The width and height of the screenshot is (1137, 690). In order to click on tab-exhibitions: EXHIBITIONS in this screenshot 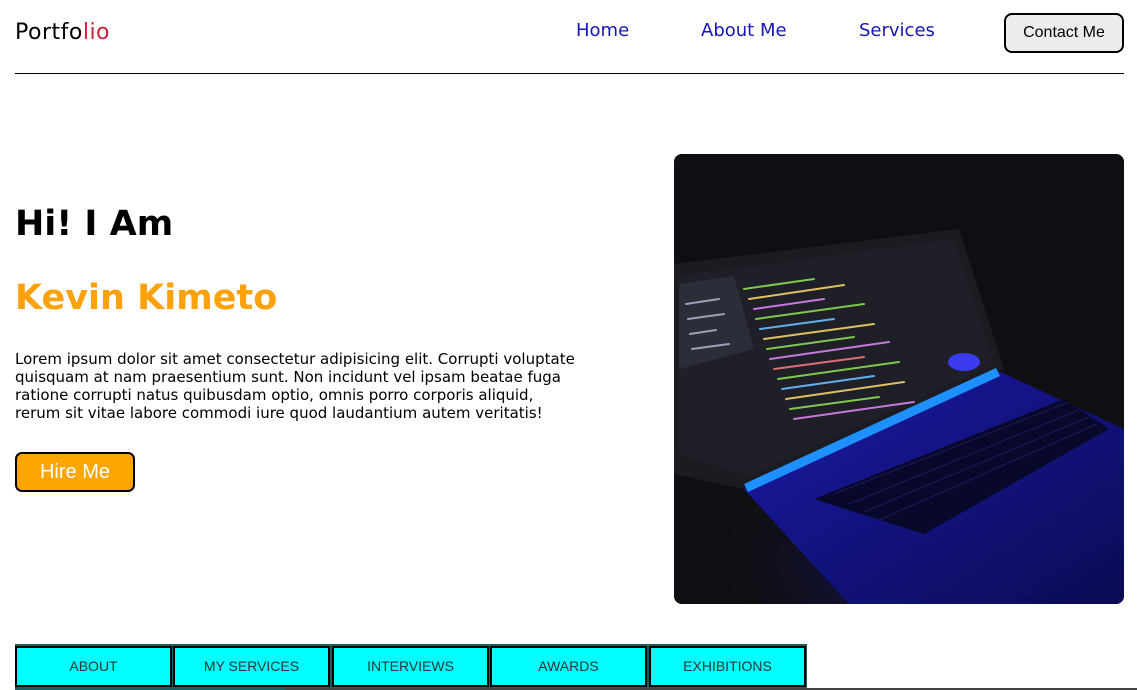, I will do `click(727, 666)`.